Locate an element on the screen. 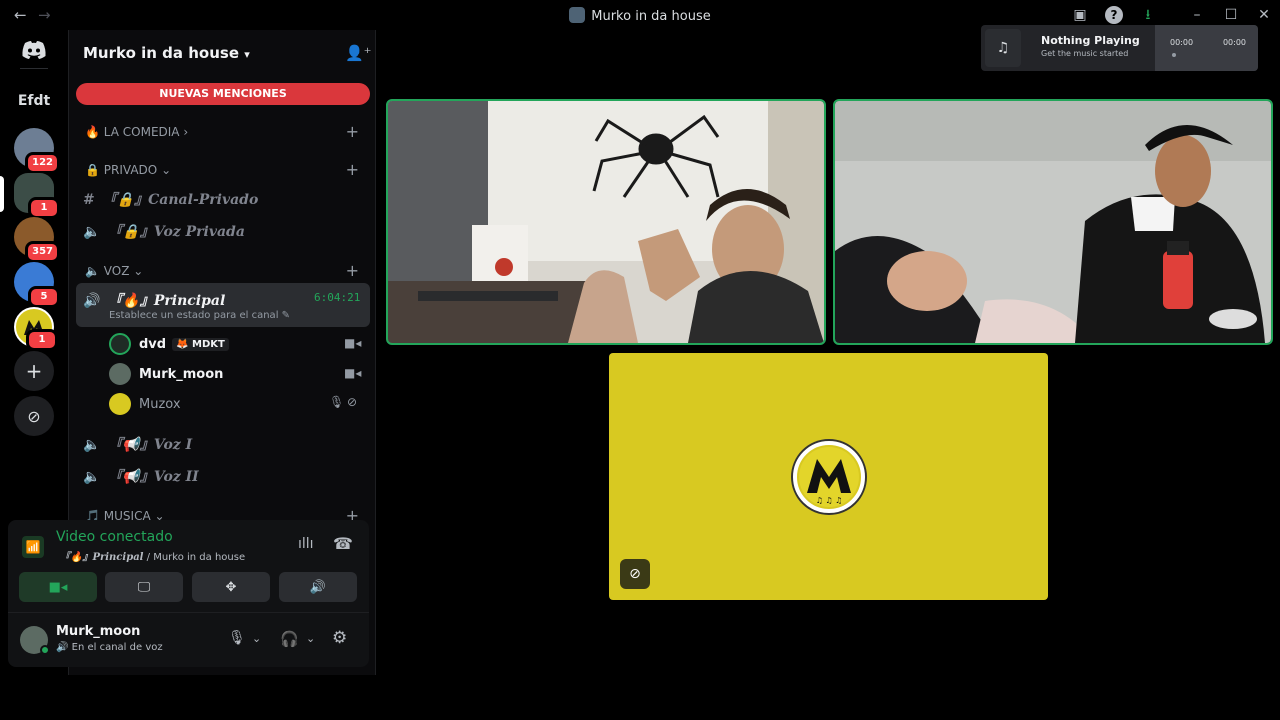  now-playing-subtitle: Get the music started is located at coordinates (1085, 53).